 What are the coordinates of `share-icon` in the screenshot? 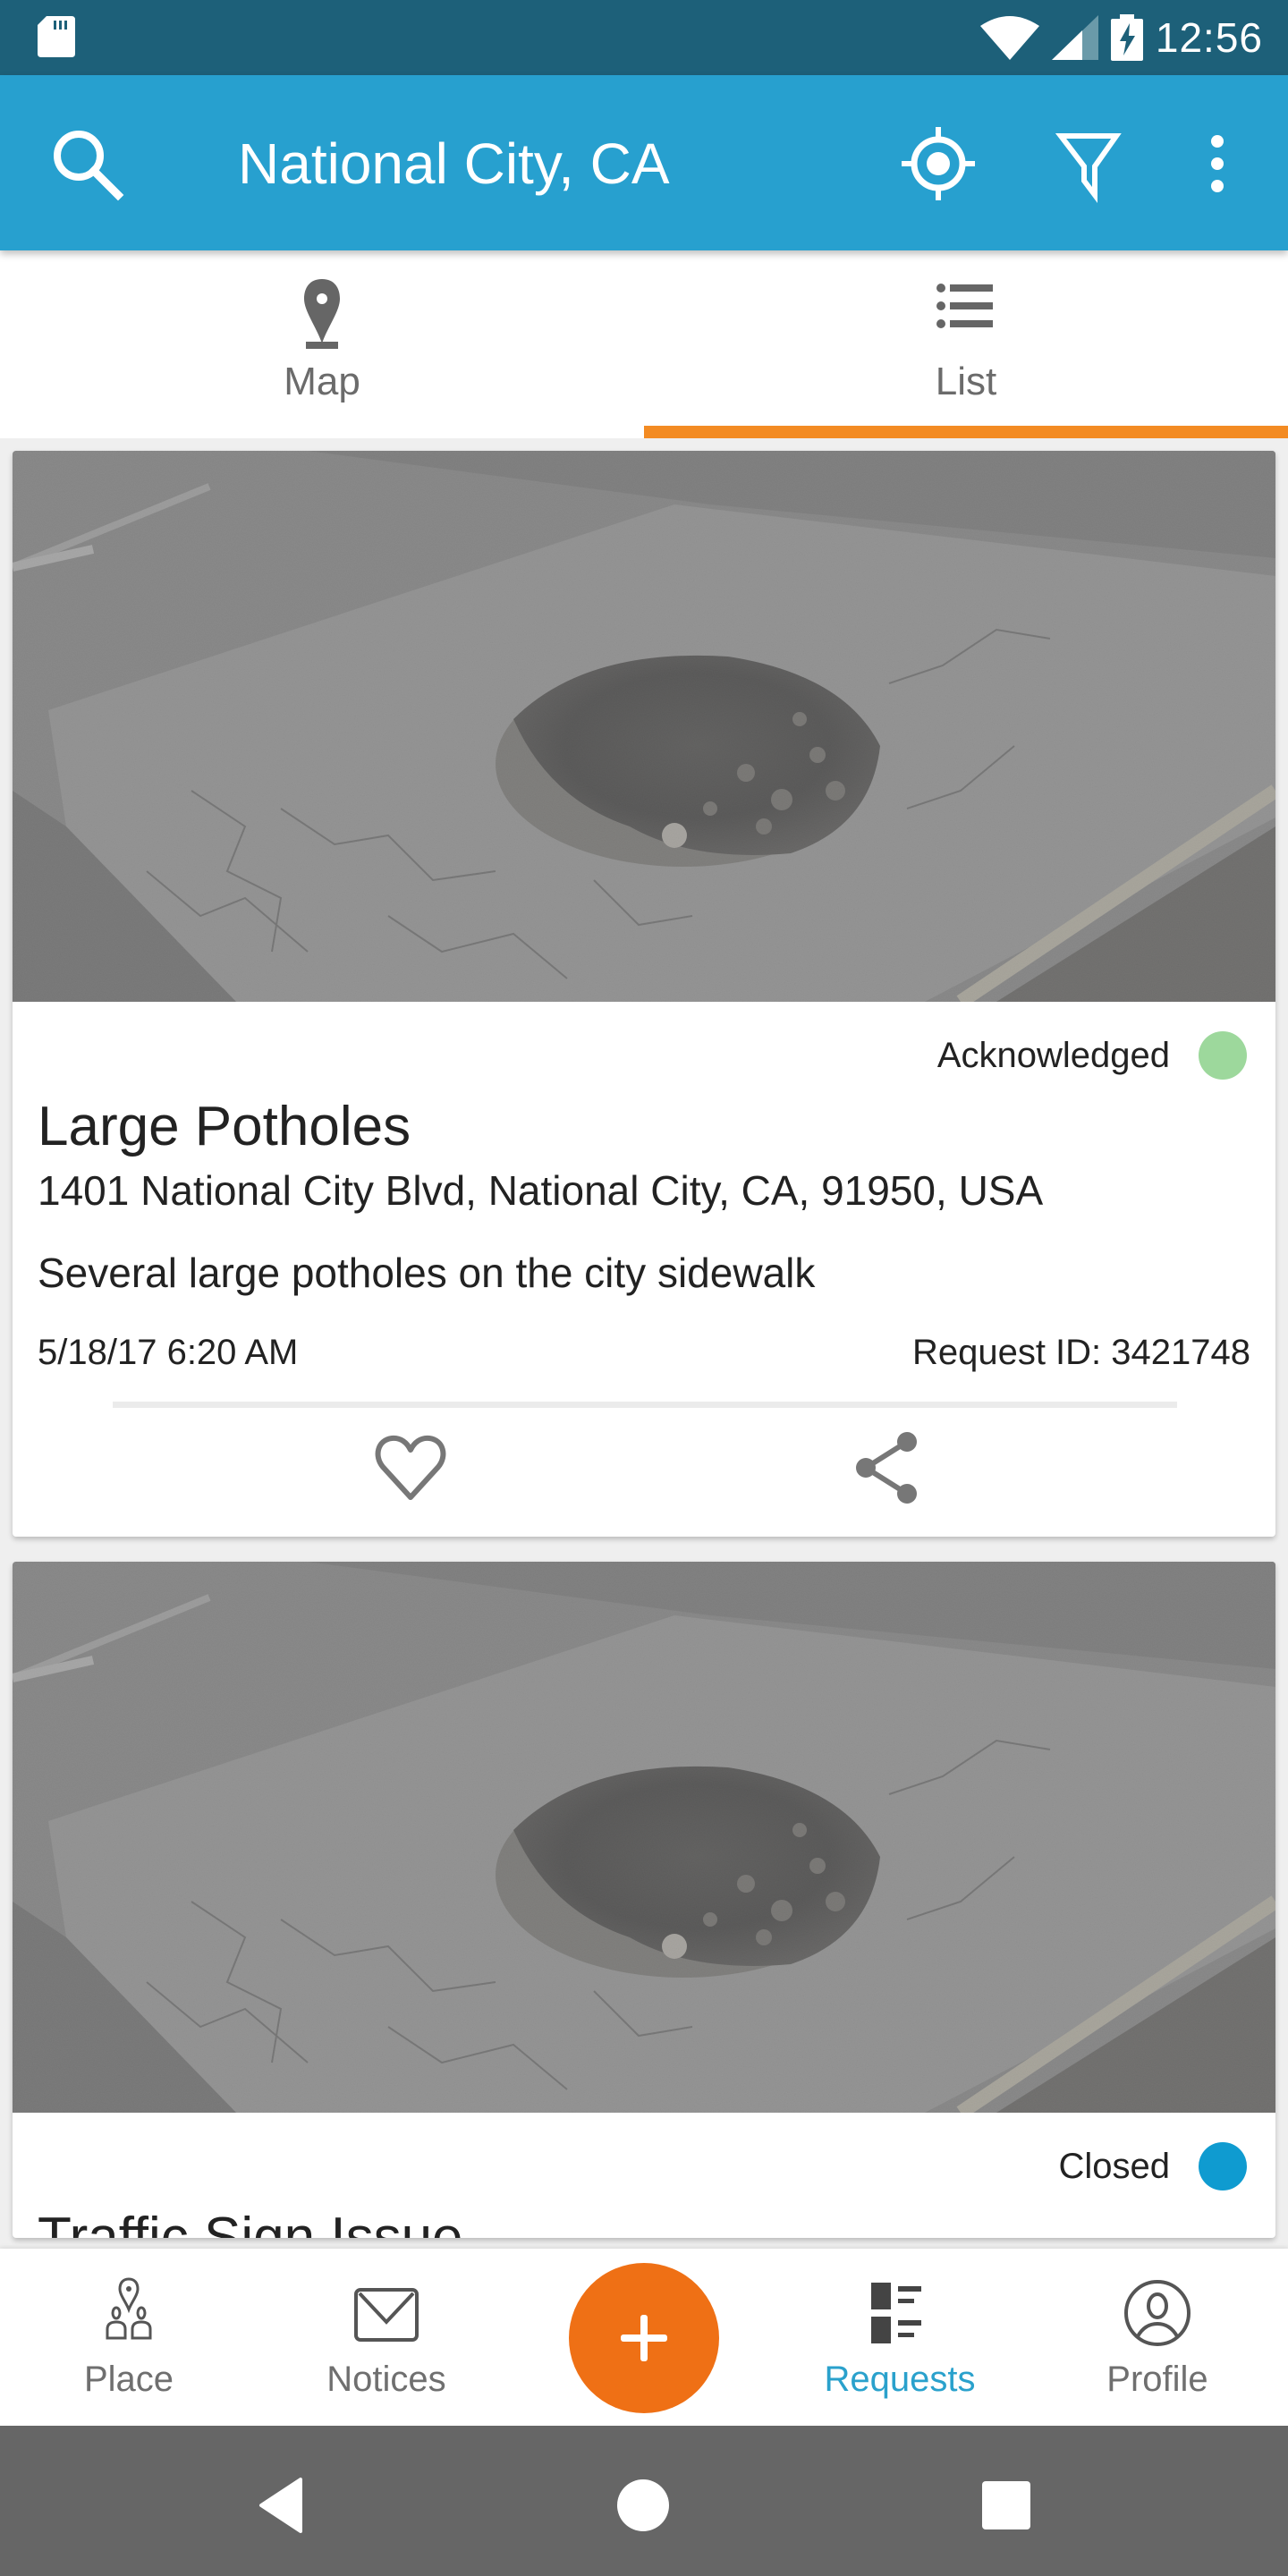 It's located at (886, 1468).